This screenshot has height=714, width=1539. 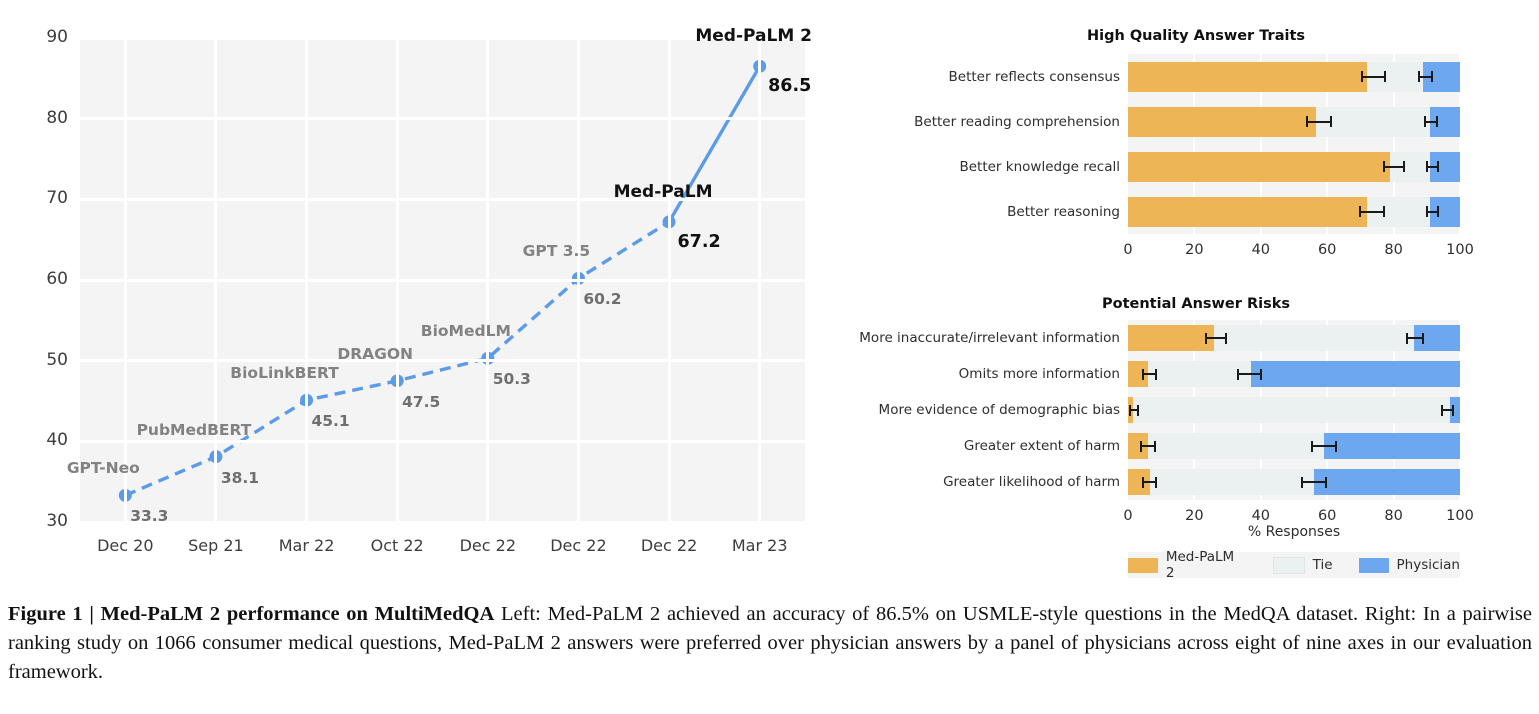 What do you see at coordinates (1031, 482) in the screenshot?
I see `bar-category-label: Greater likelihood of harm` at bounding box center [1031, 482].